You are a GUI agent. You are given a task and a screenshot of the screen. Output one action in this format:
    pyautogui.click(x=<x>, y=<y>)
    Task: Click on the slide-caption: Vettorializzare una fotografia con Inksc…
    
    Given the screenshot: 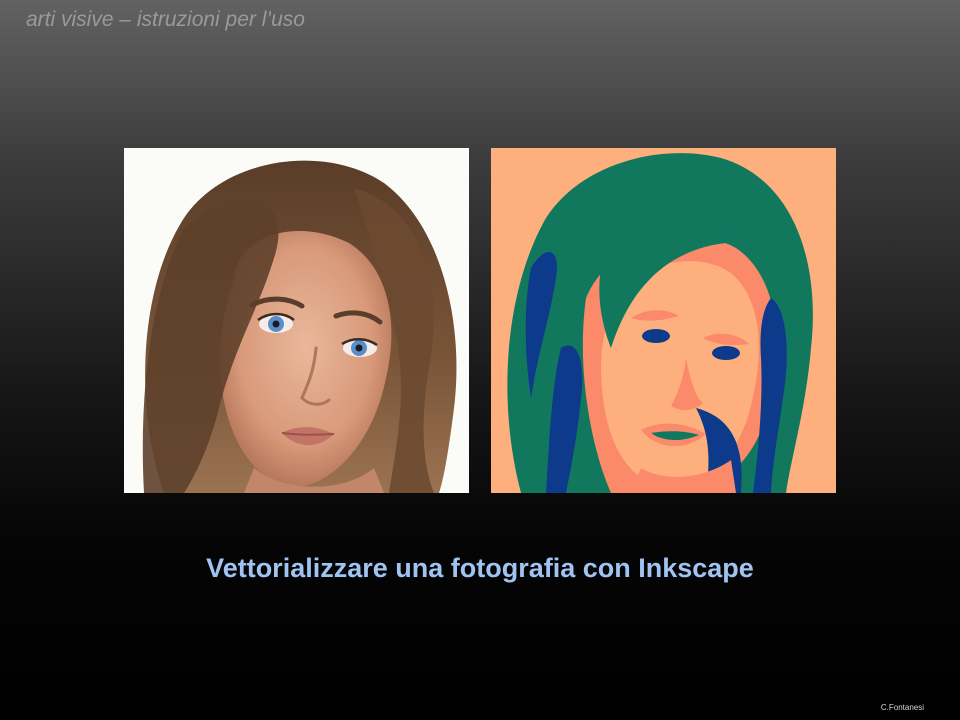 What is the action you would take?
    pyautogui.click(x=480, y=568)
    